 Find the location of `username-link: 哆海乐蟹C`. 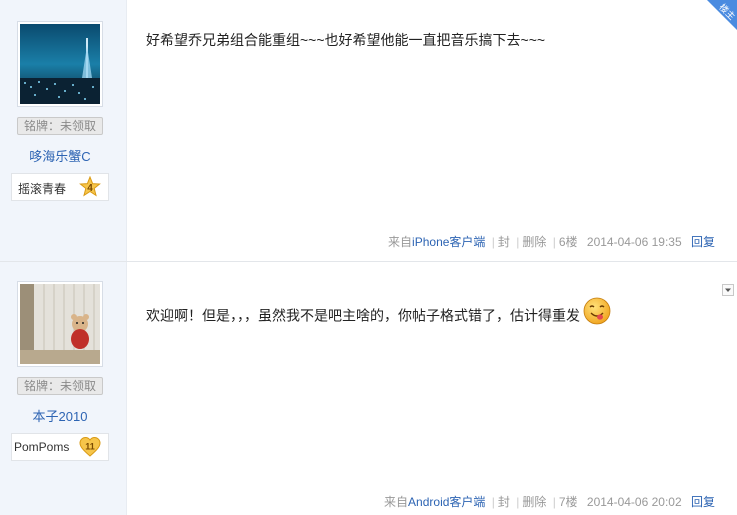

username-link: 哆海乐蟹C is located at coordinates (60, 155).